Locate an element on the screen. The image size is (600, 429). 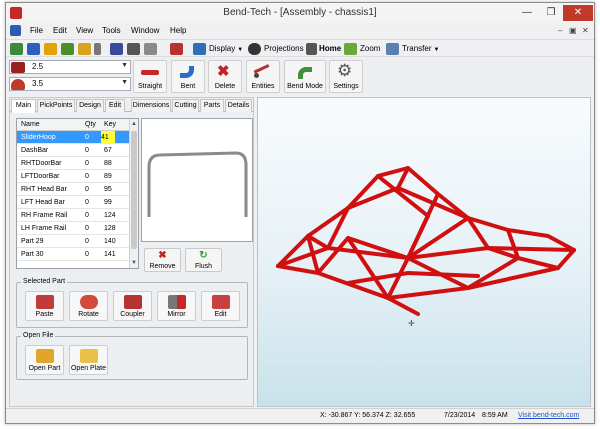
open-part-button: Open Part is located at coordinates (44, 360).